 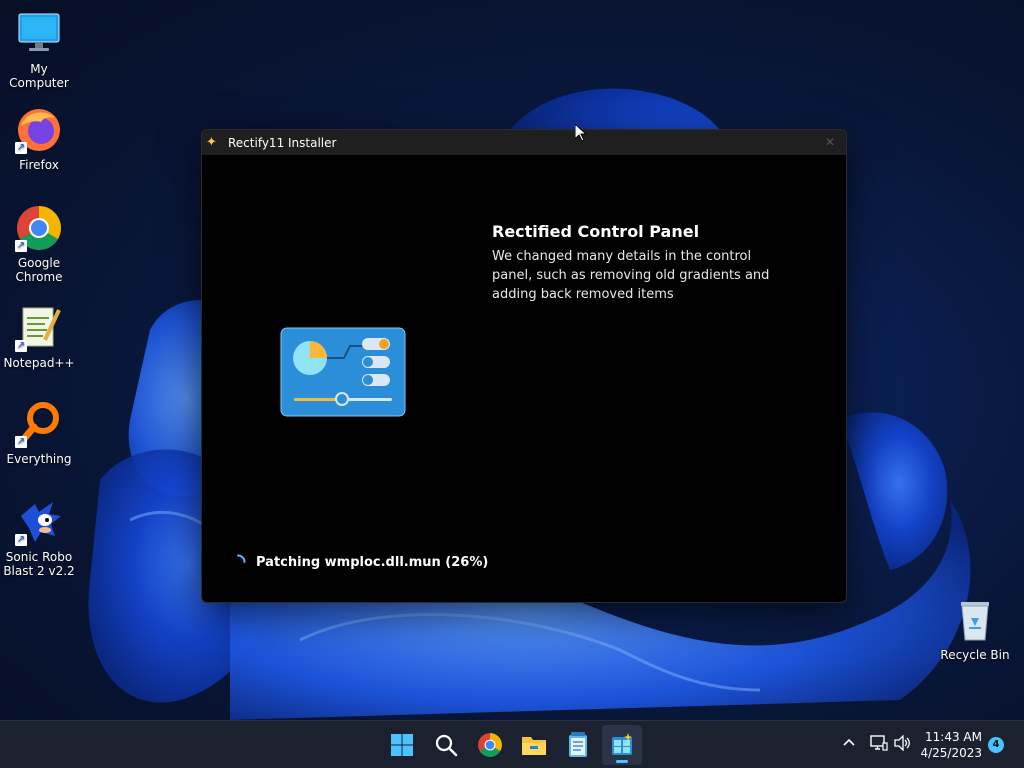 I want to click on taskbar-chrome-button, so click(x=490, y=745).